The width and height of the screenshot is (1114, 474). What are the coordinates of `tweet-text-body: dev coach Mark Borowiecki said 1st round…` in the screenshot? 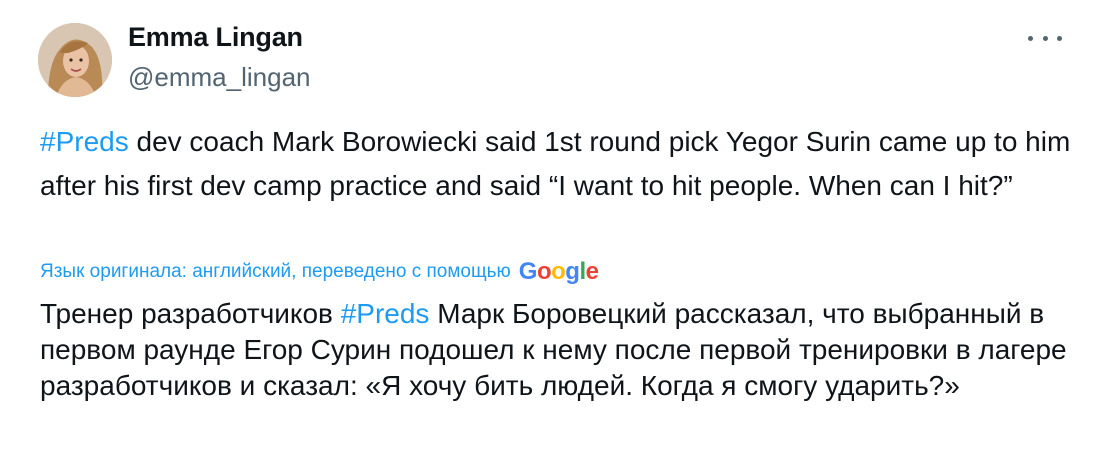 It's located at (555, 163).